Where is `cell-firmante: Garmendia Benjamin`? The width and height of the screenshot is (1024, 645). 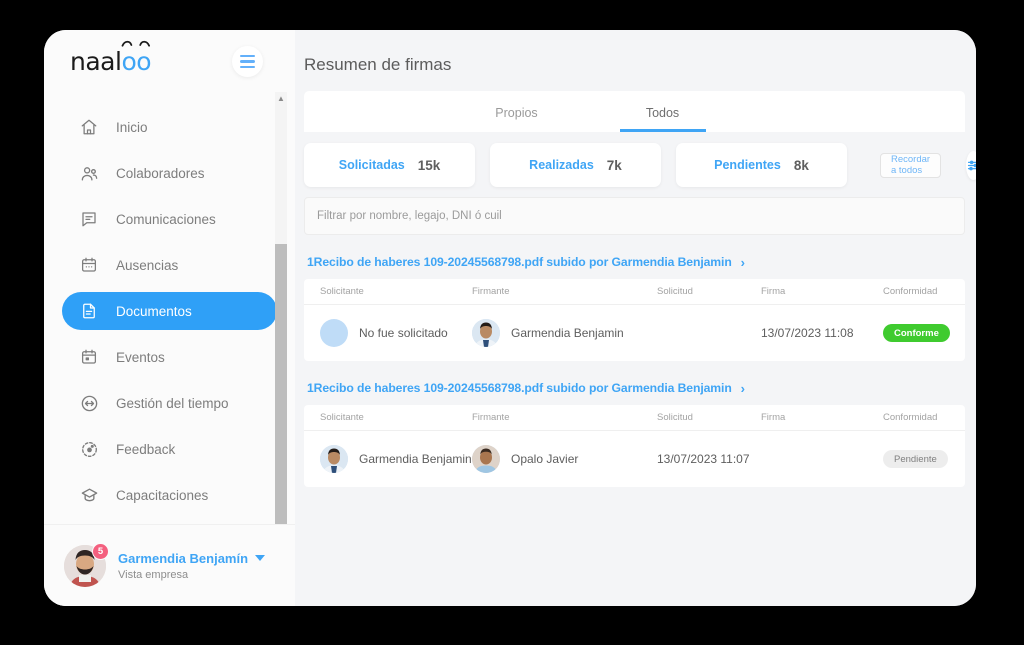 cell-firmante: Garmendia Benjamin is located at coordinates (564, 333).